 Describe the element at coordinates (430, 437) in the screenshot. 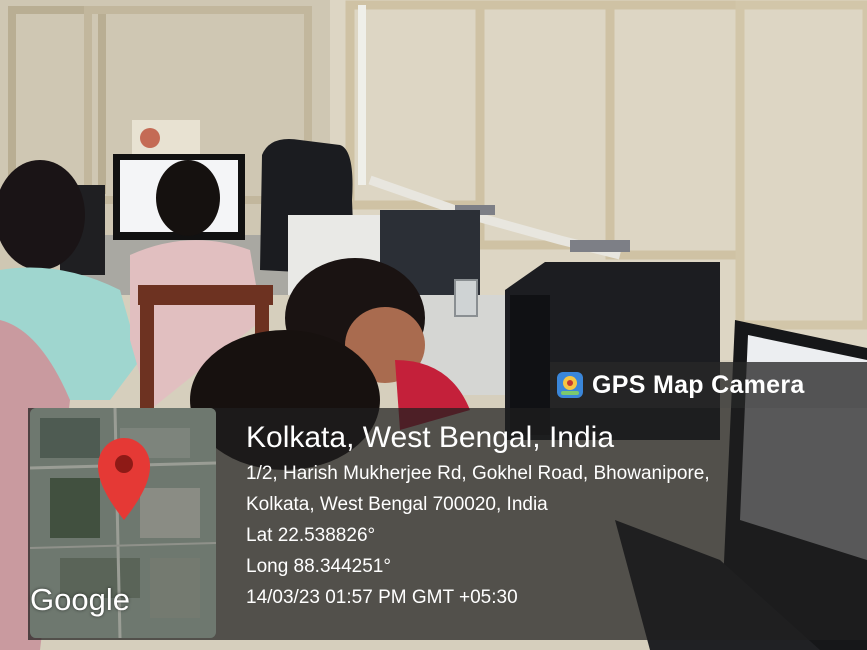

I see `city-line: Kolkata, West Bengal, India` at that location.